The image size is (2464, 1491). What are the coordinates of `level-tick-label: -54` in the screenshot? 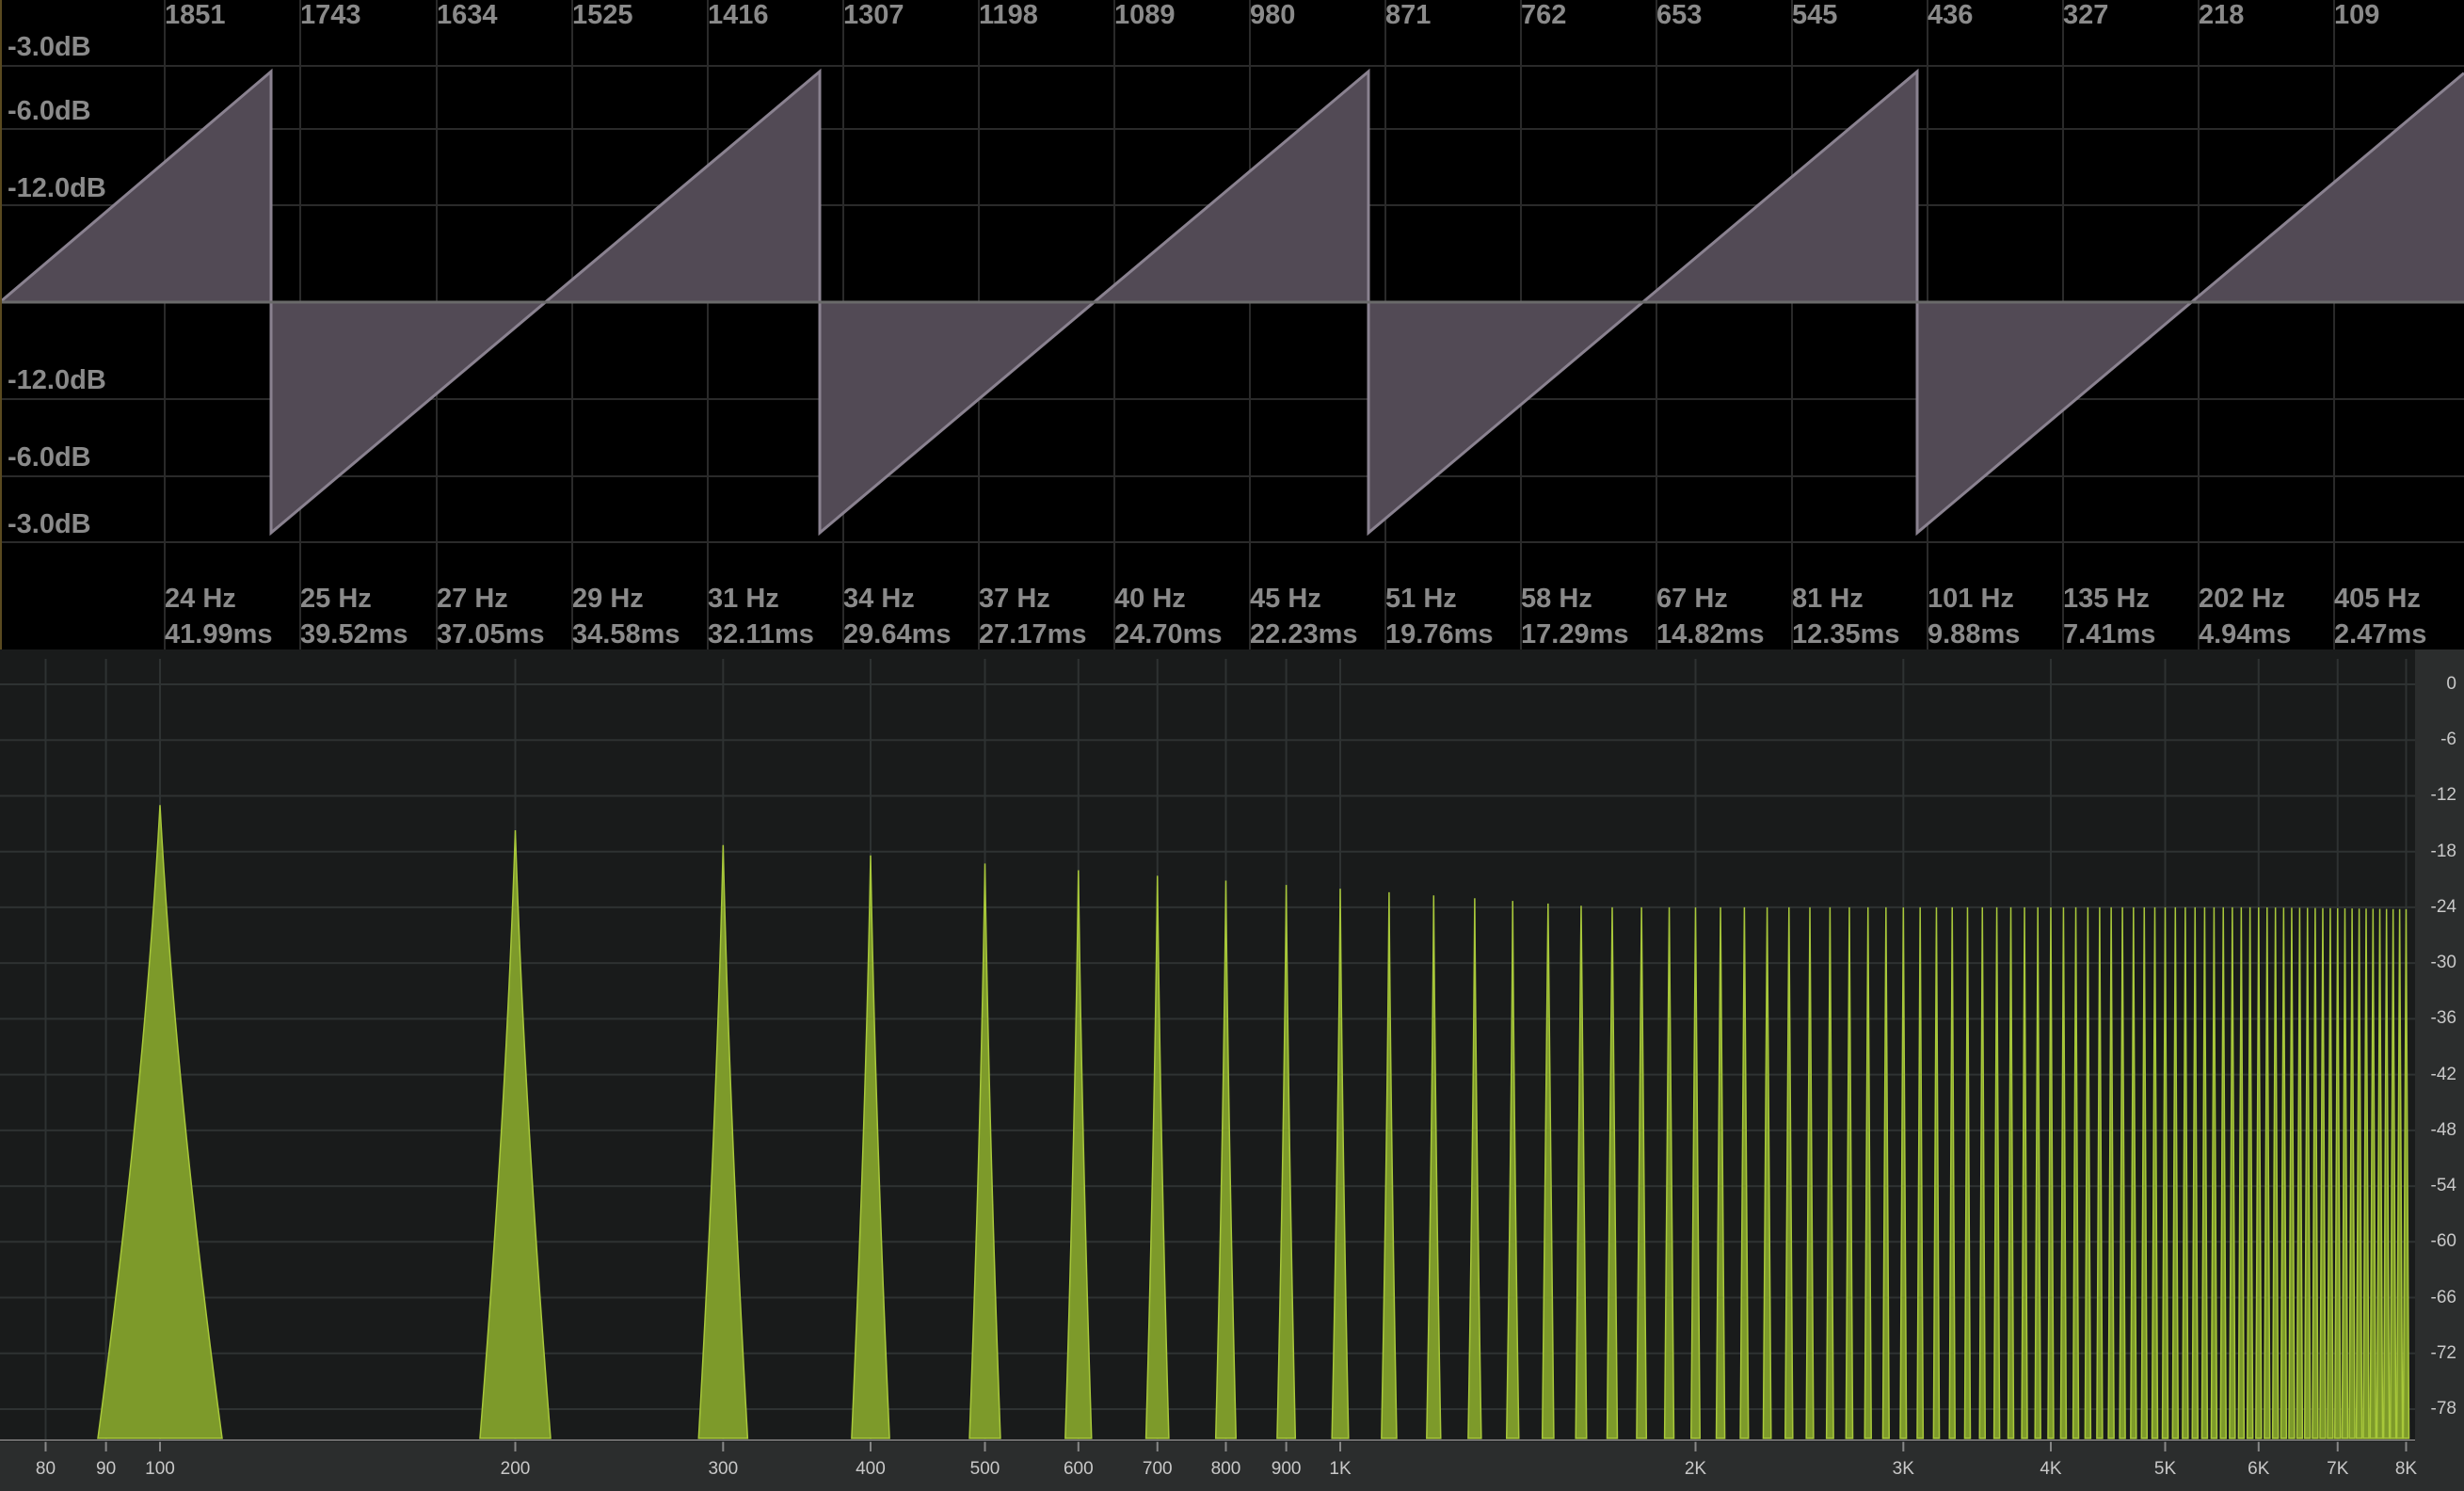 It's located at (2443, 1186).